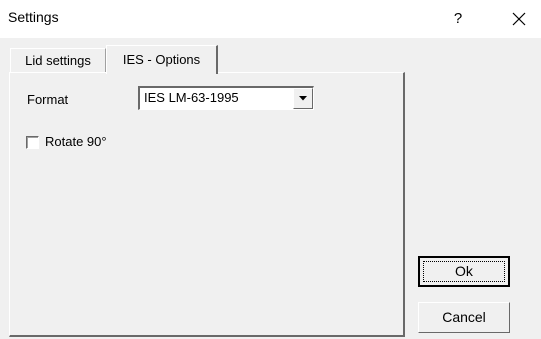  Describe the element at coordinates (191, 97) in the screenshot. I see `format-select-value: IES LM-63-1995` at that location.